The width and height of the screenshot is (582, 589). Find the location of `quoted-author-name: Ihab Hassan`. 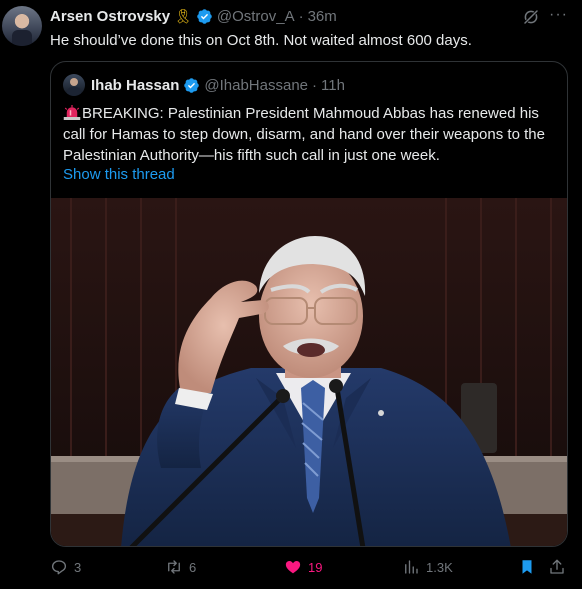

quoted-author-name: Ihab Hassan is located at coordinates (135, 85).